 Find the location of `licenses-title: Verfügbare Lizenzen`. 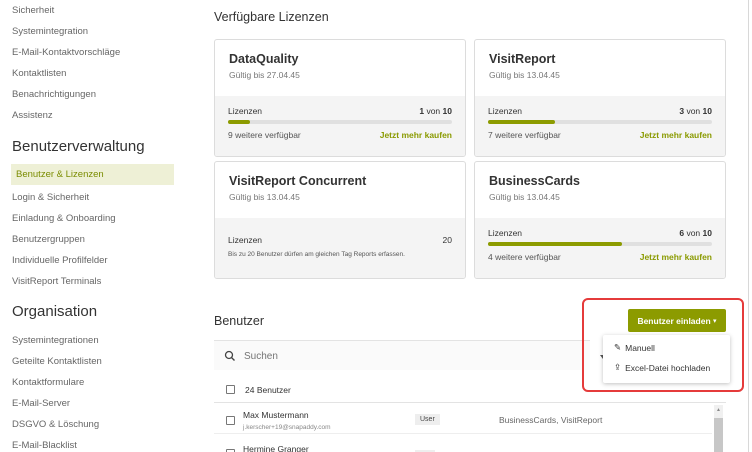

licenses-title: Verfügbare Lizenzen is located at coordinates (271, 17).